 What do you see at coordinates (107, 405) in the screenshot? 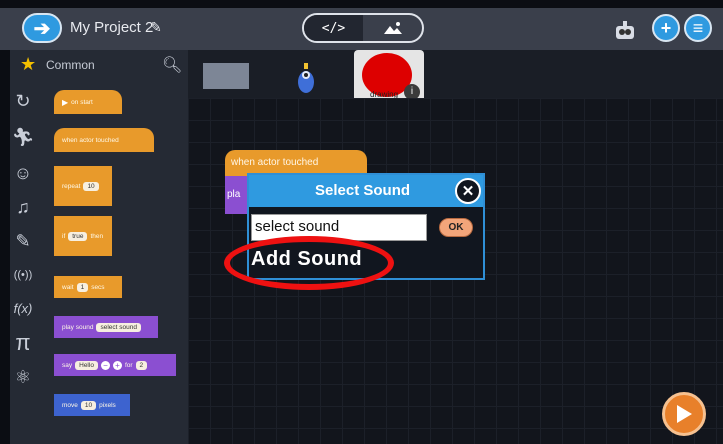
I see `block-suffix: pixels` at bounding box center [107, 405].